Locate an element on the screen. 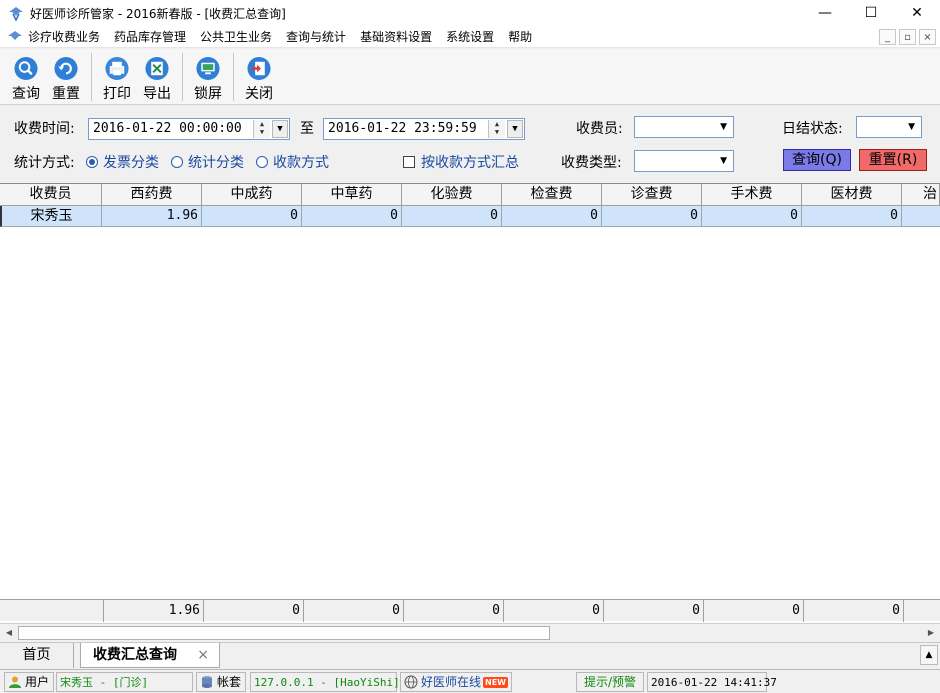  horizontal-scrollbar: ◀ ▶ is located at coordinates (470, 632).